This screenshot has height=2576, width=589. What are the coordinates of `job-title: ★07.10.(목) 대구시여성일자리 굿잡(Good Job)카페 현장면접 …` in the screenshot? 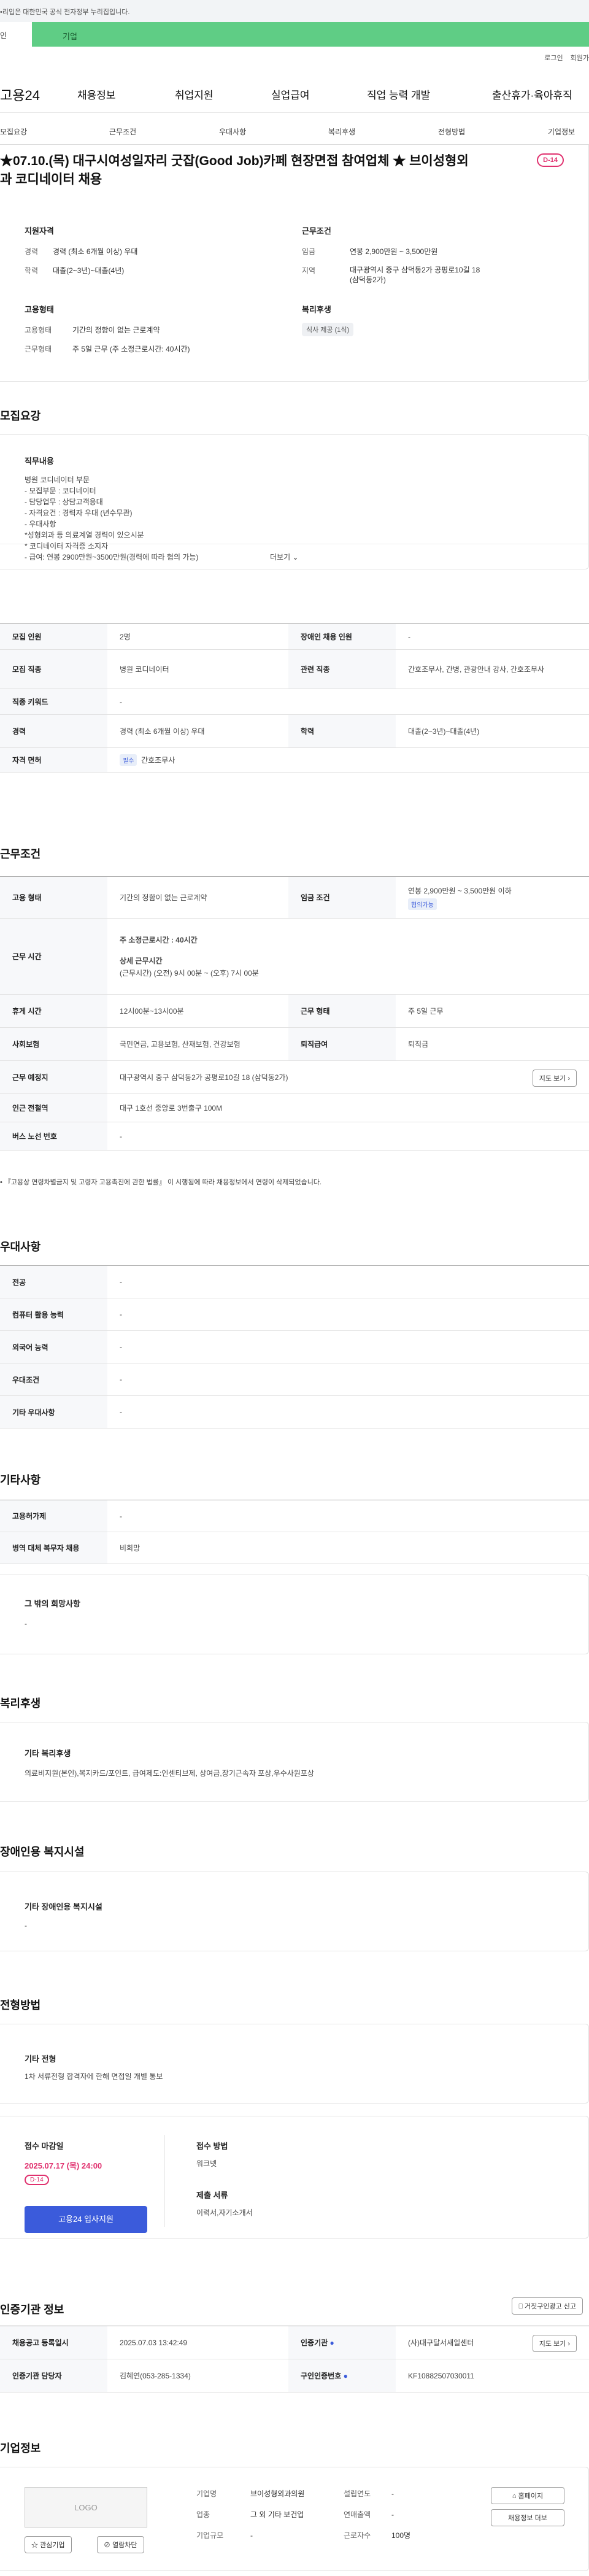 It's located at (234, 170).